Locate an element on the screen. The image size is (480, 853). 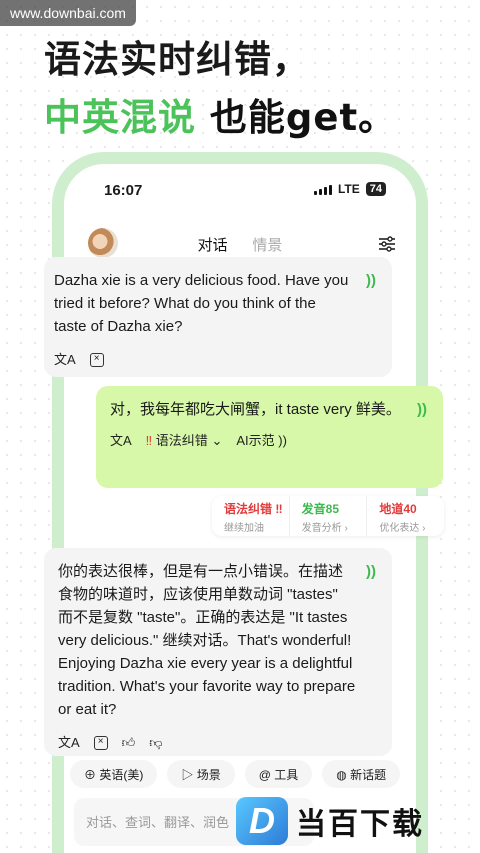
score-grammar: 语法纠错 ‼ 继续加油 is located at coordinates (251, 516).